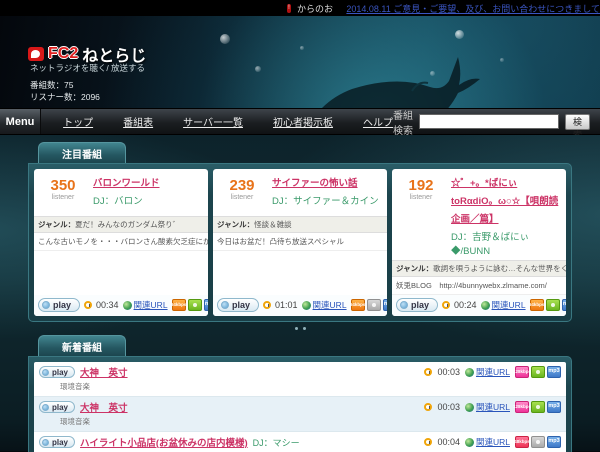 The width and height of the screenshot is (600, 452). I want to click on listeners-count: リスナー数：2096, so click(65, 97).